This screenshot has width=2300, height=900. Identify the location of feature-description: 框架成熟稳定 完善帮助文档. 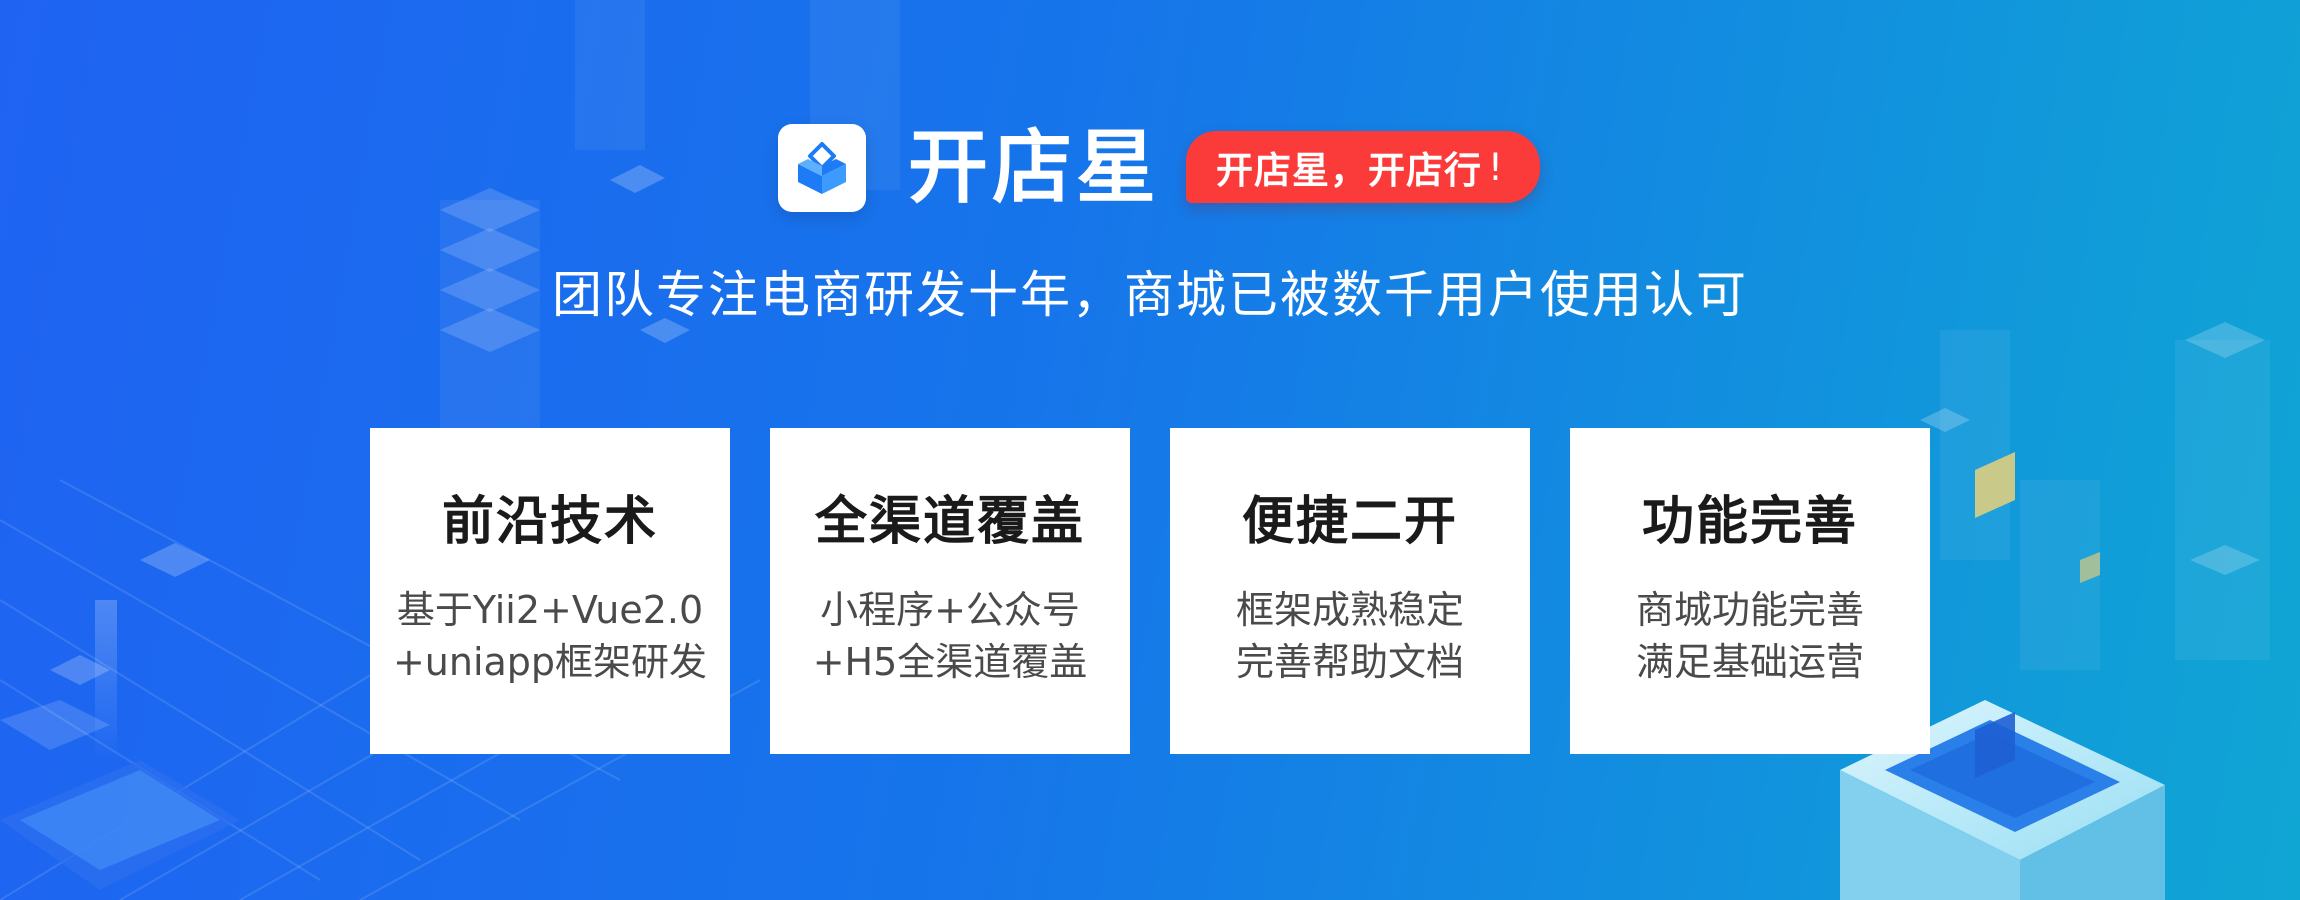
(1350, 636).